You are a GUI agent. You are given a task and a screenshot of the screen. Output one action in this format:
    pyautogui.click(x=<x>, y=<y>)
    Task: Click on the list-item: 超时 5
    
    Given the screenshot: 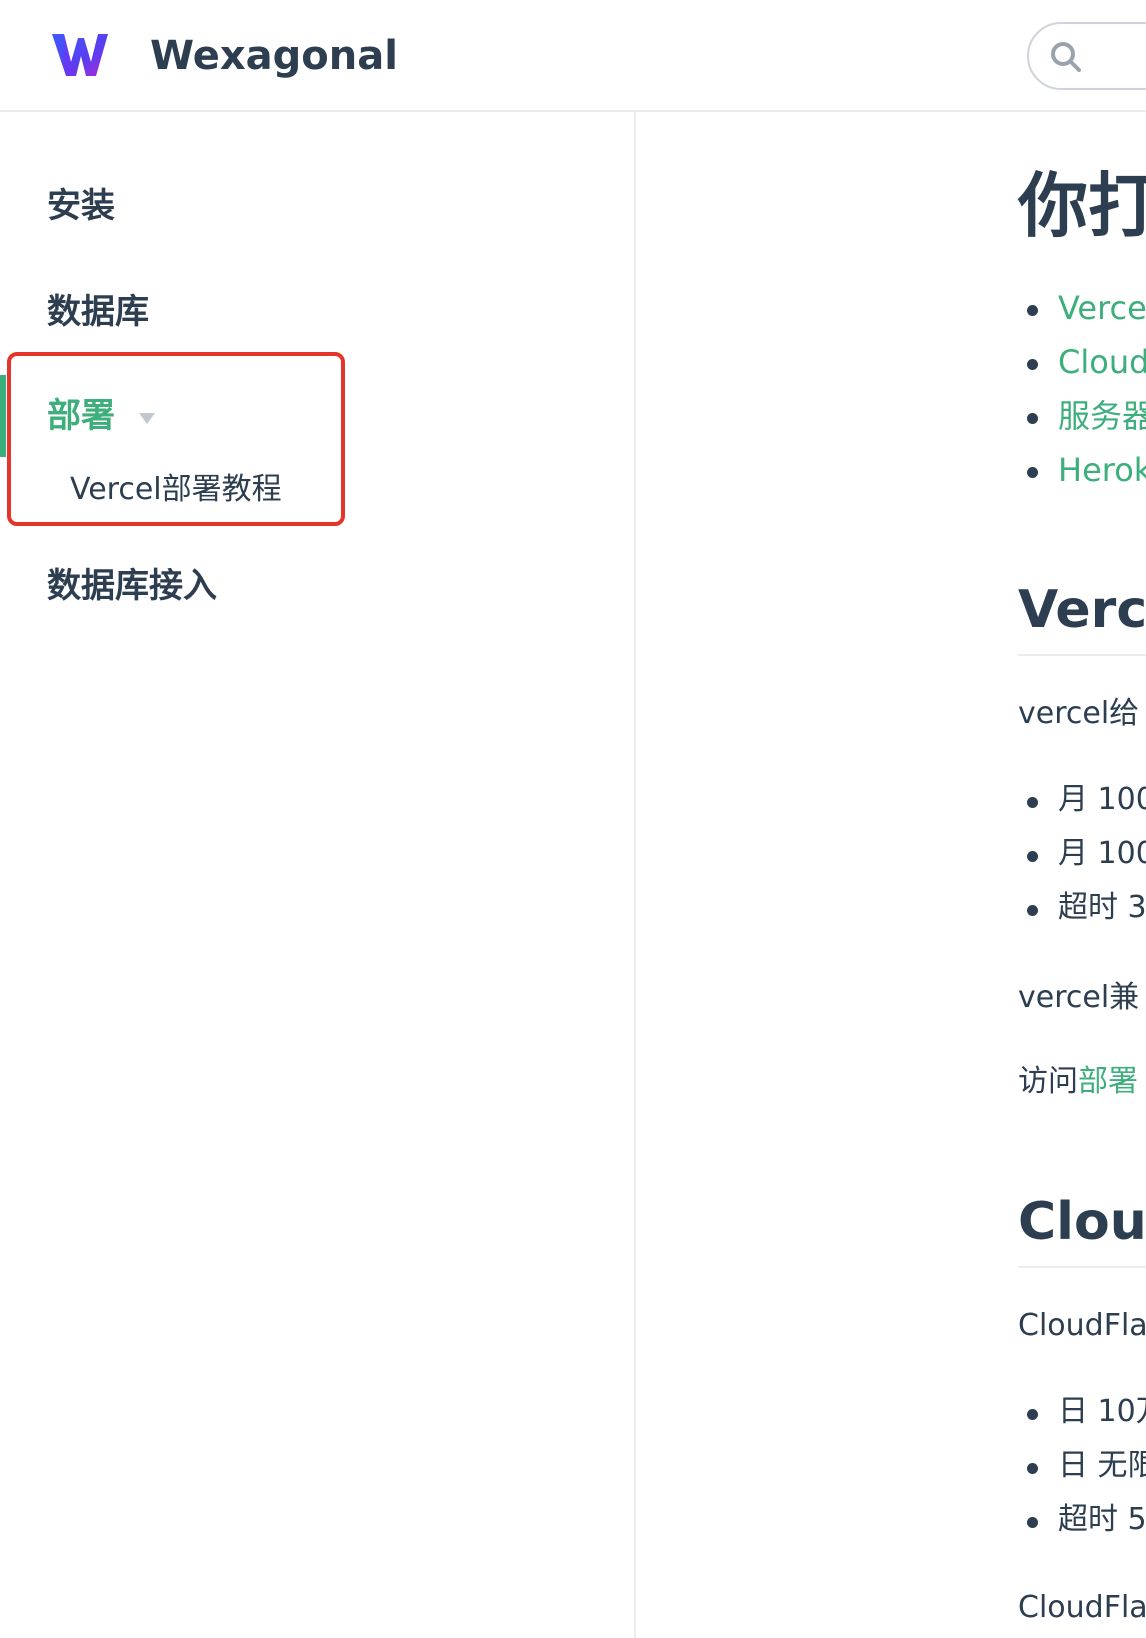 What is the action you would take?
    pyautogui.click(x=1082, y=1523)
    